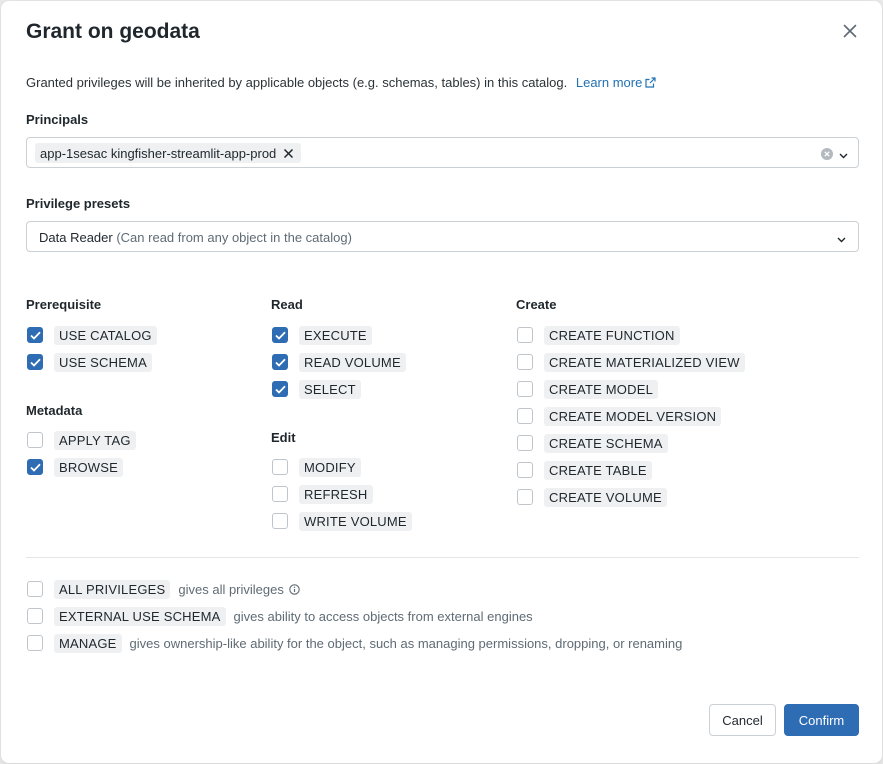  I want to click on principal-chip: app-1sesac kingfisher-streamlit-app-prod, so click(168, 153).